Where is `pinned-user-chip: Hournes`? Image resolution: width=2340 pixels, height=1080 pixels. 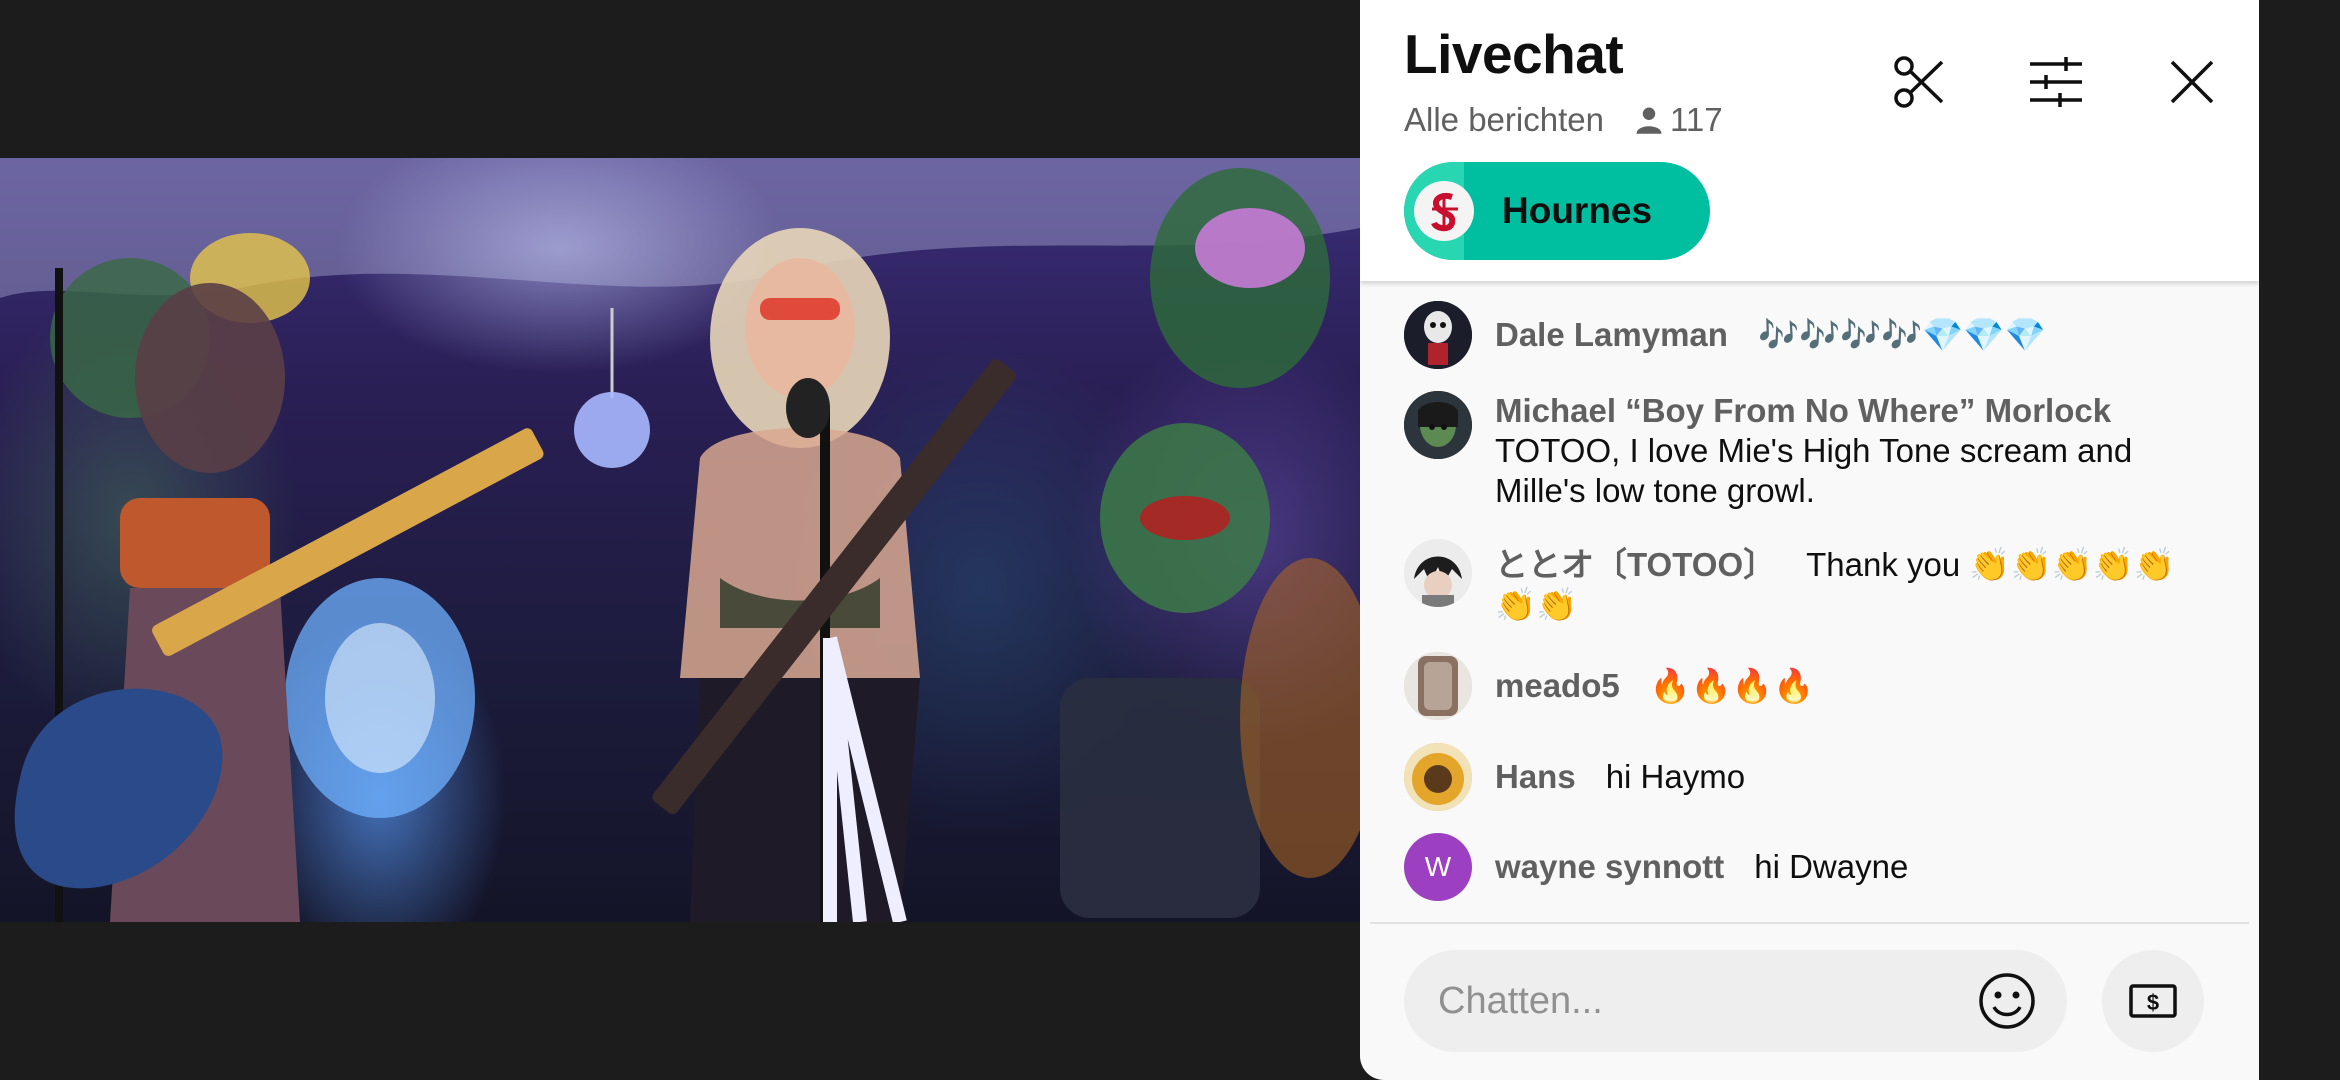 pinned-user-chip: Hournes is located at coordinates (1557, 211).